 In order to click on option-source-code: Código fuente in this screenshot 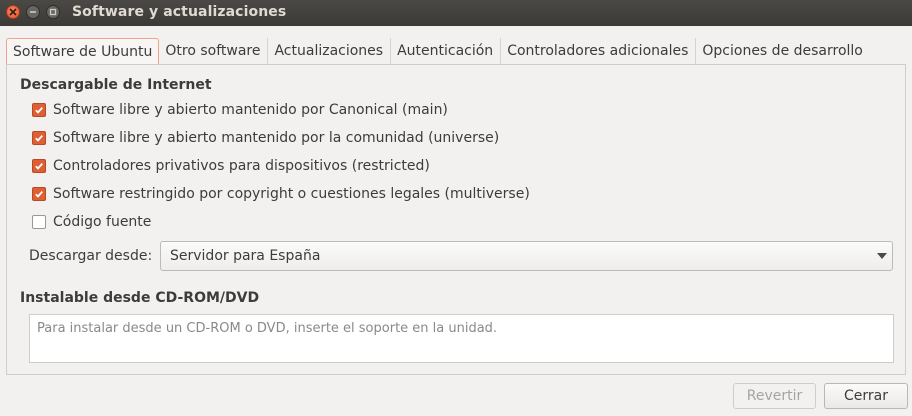, I will do `click(91, 222)`.